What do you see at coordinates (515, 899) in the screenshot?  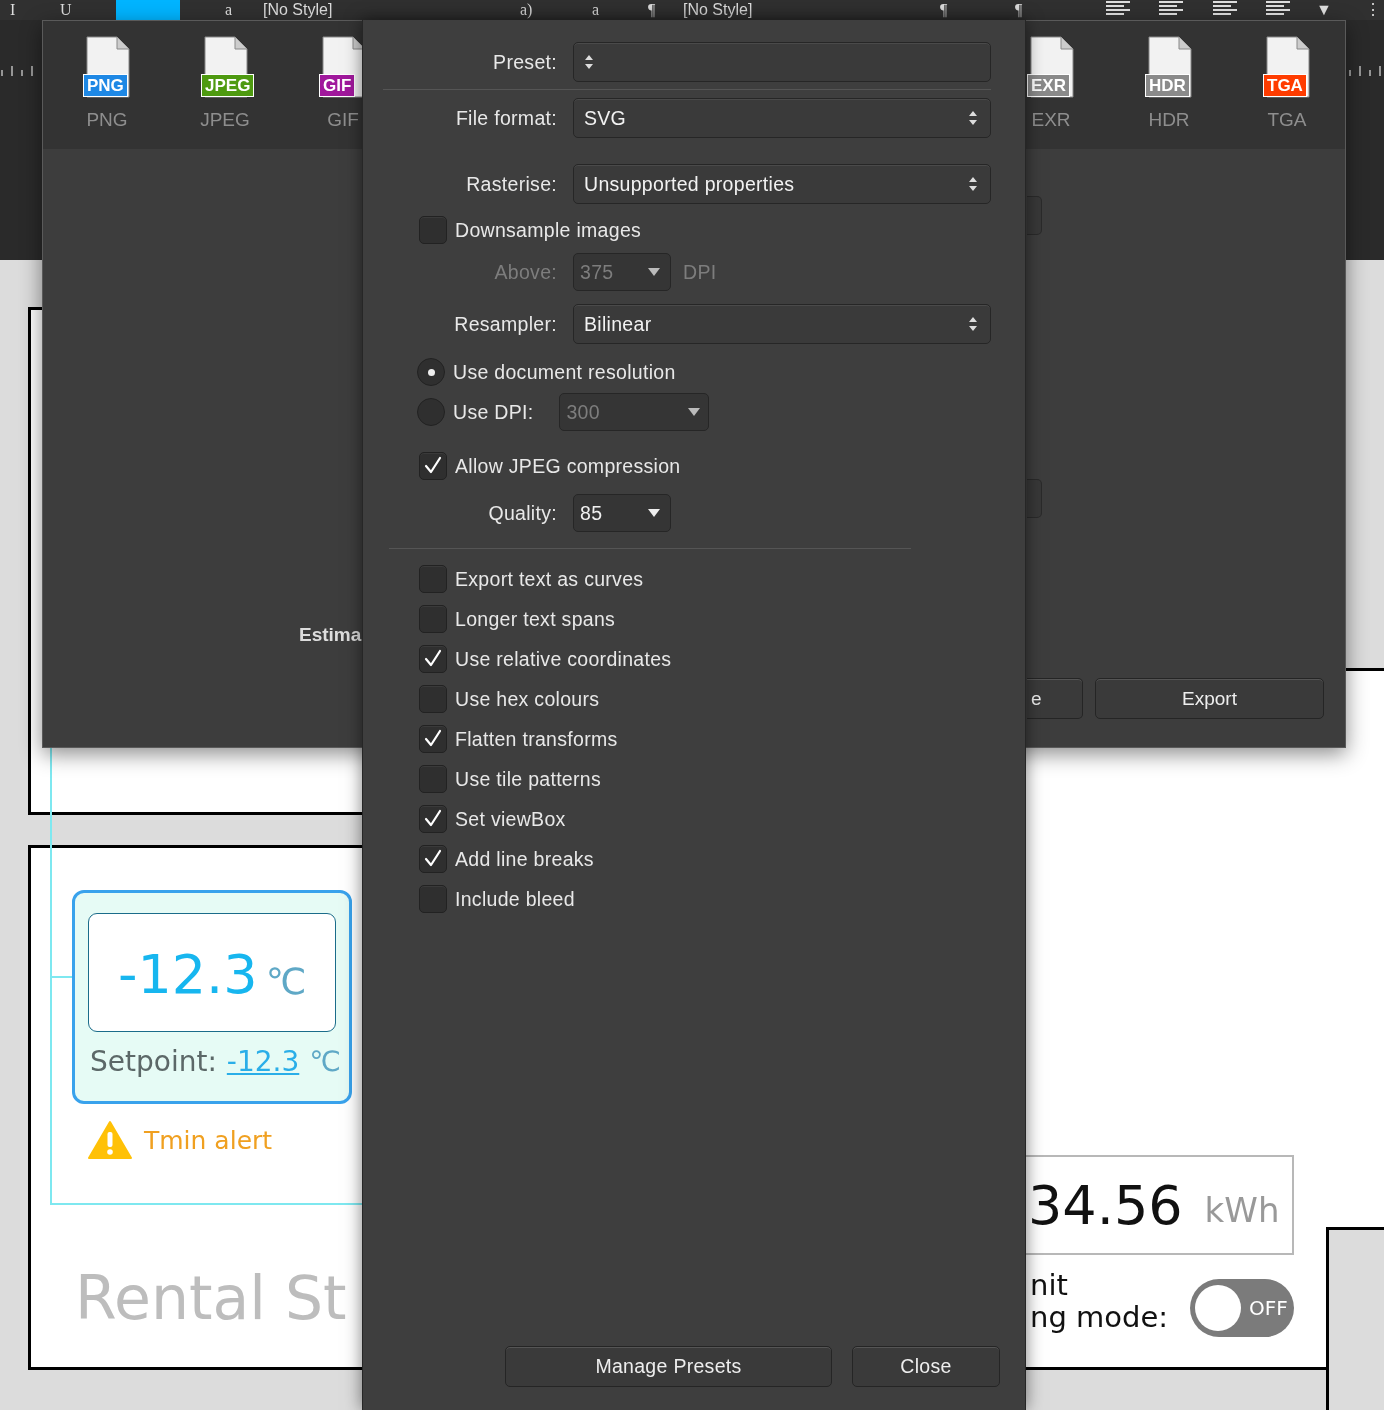 I see `checkbox-label: Include bleed` at bounding box center [515, 899].